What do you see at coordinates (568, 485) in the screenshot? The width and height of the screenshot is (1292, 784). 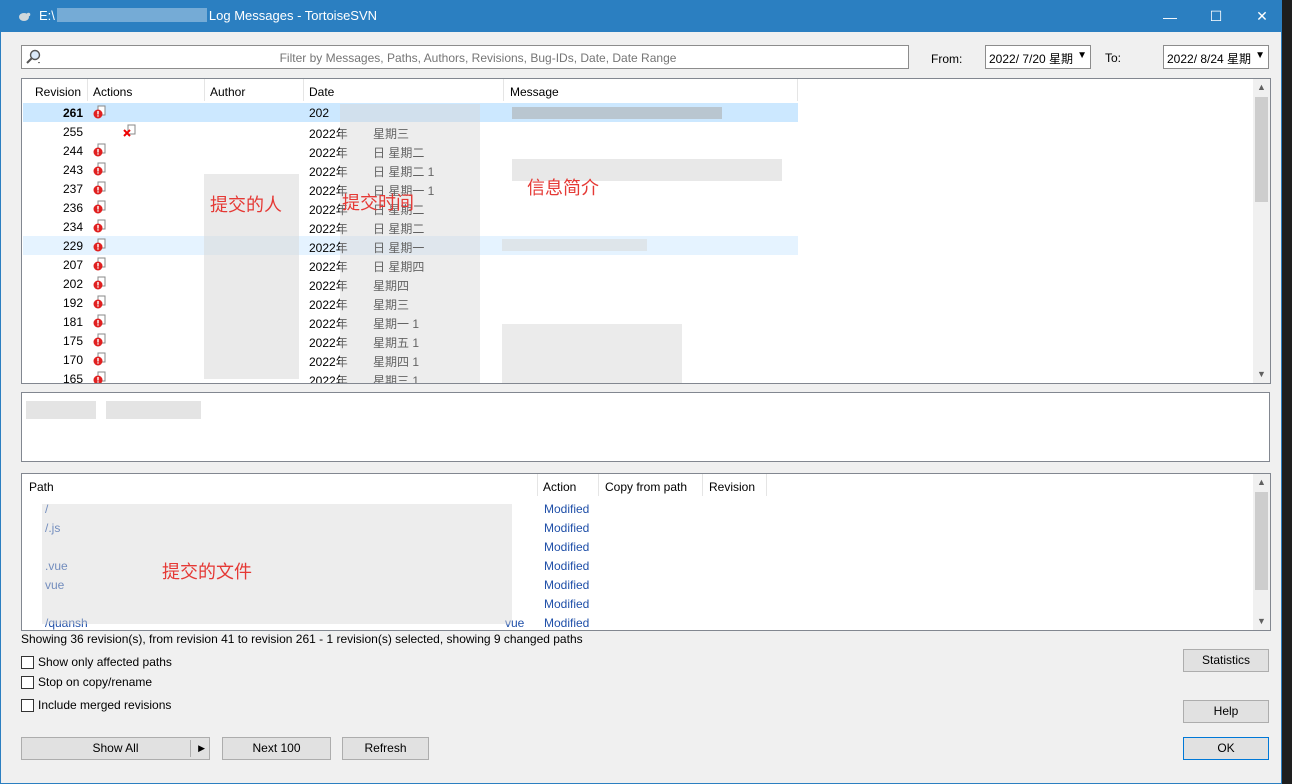 I see `column-header-action: Action` at bounding box center [568, 485].